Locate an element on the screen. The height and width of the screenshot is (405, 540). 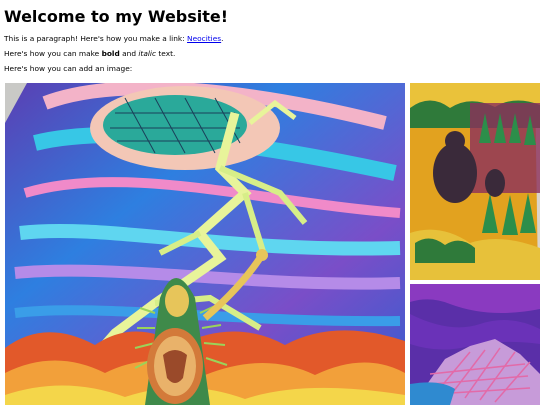
formatting-text-1: Here's how you can make is located at coordinates (53, 53).